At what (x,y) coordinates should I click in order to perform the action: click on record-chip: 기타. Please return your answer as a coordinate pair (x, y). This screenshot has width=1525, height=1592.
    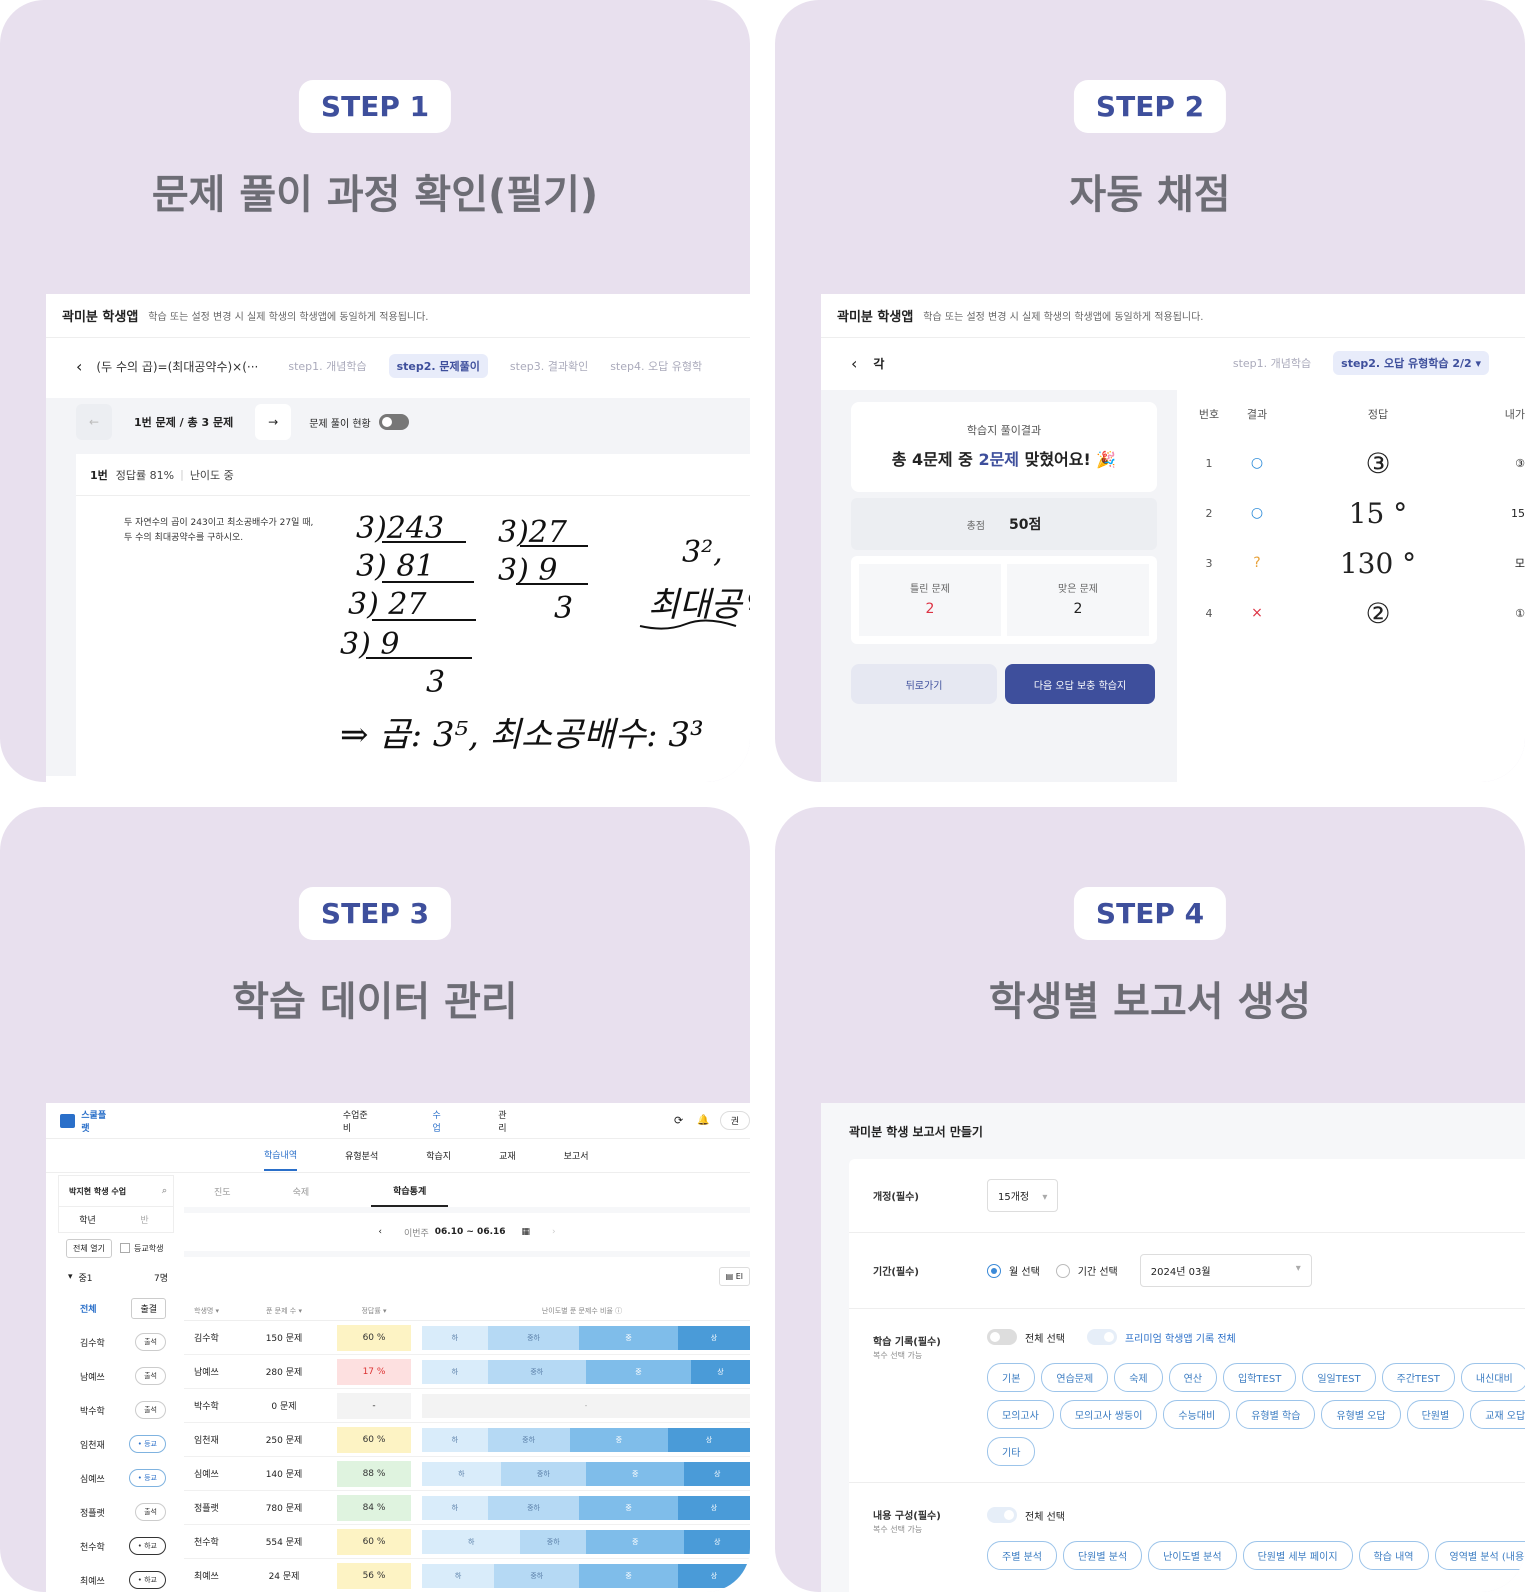
    Looking at the image, I should click on (1011, 1451).